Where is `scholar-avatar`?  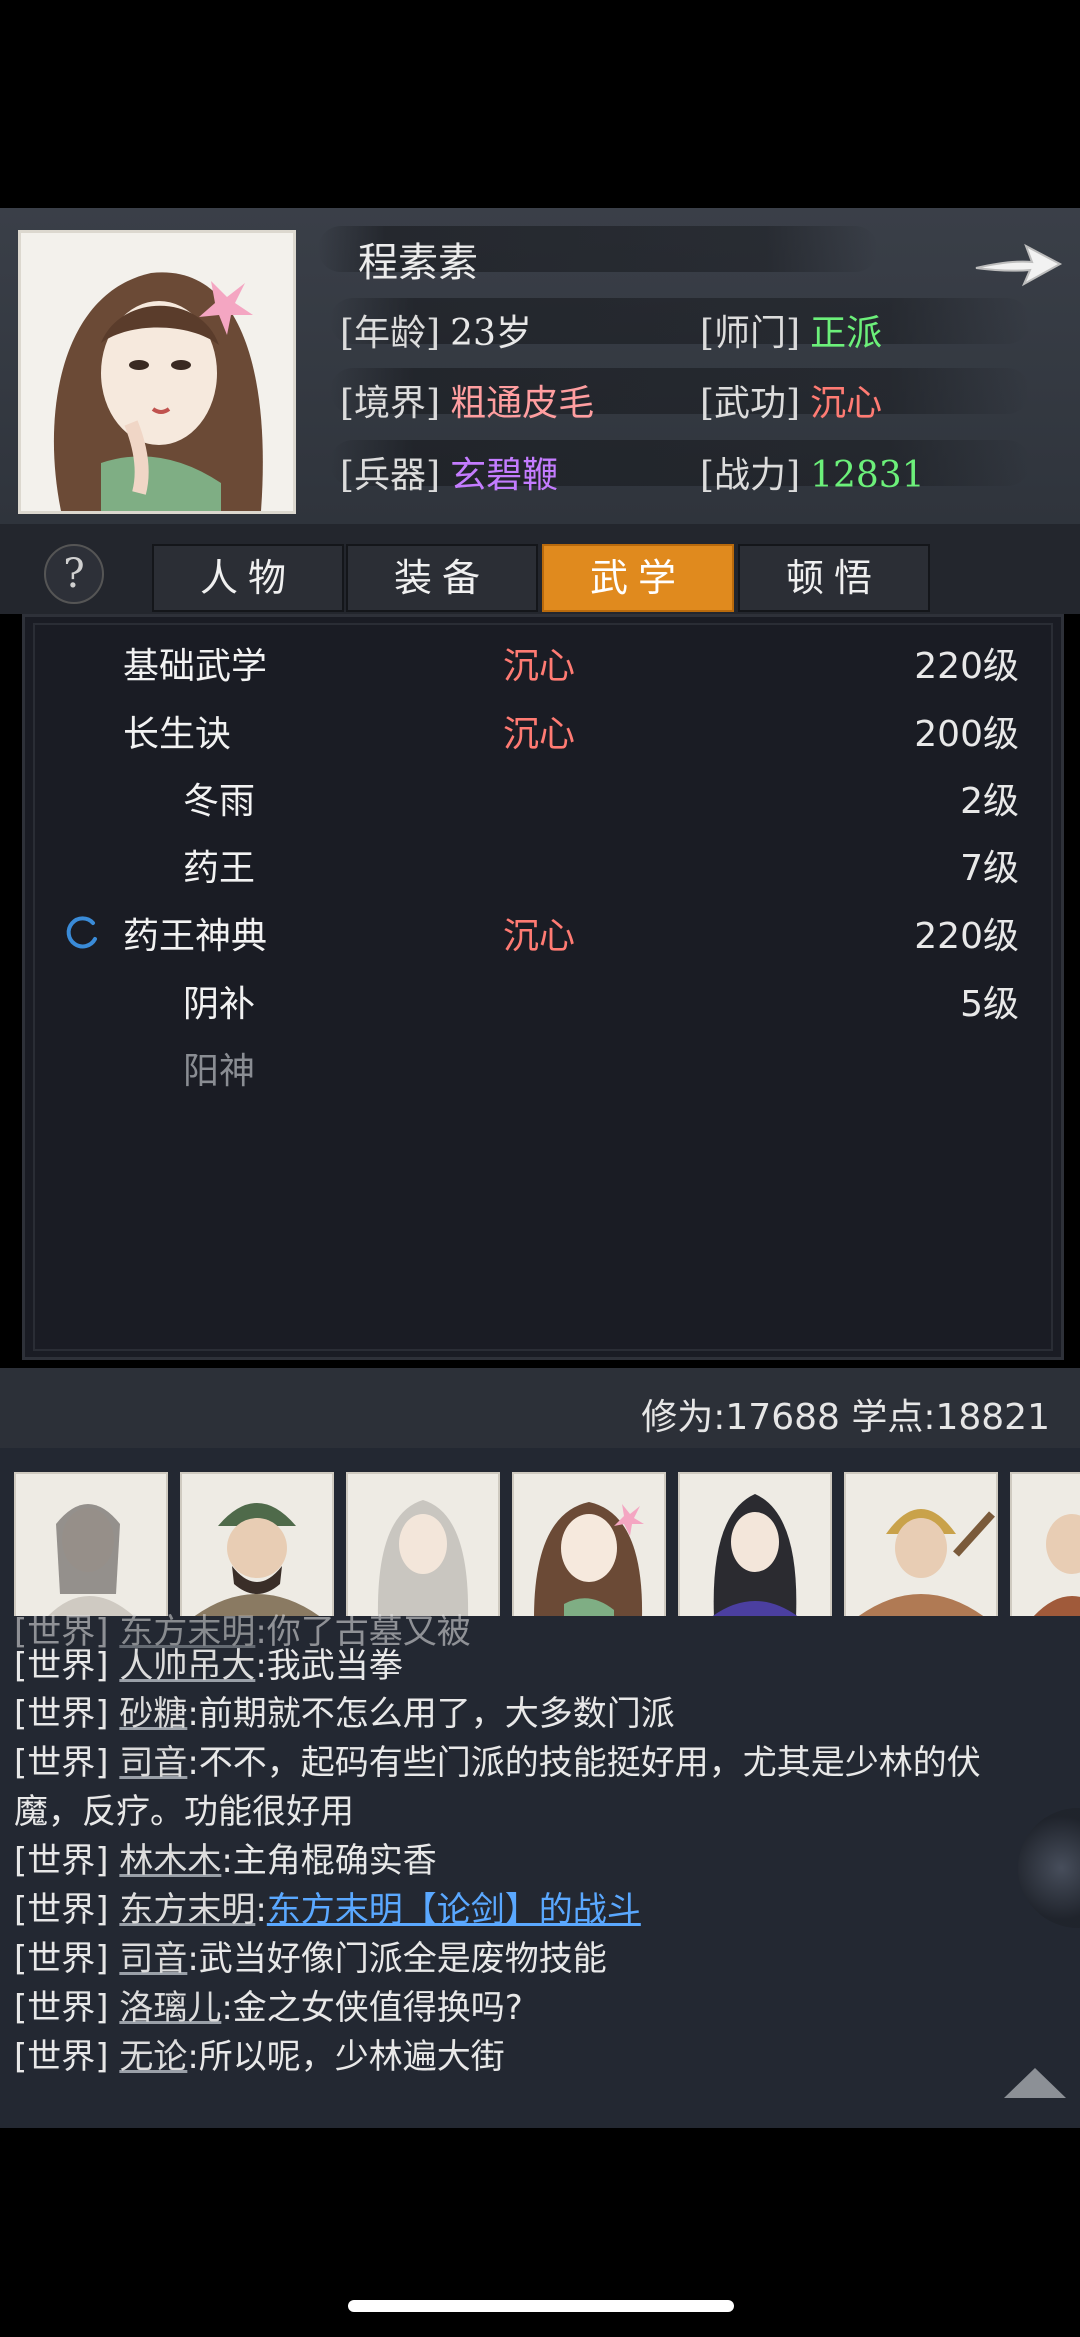 scholar-avatar is located at coordinates (755, 1544).